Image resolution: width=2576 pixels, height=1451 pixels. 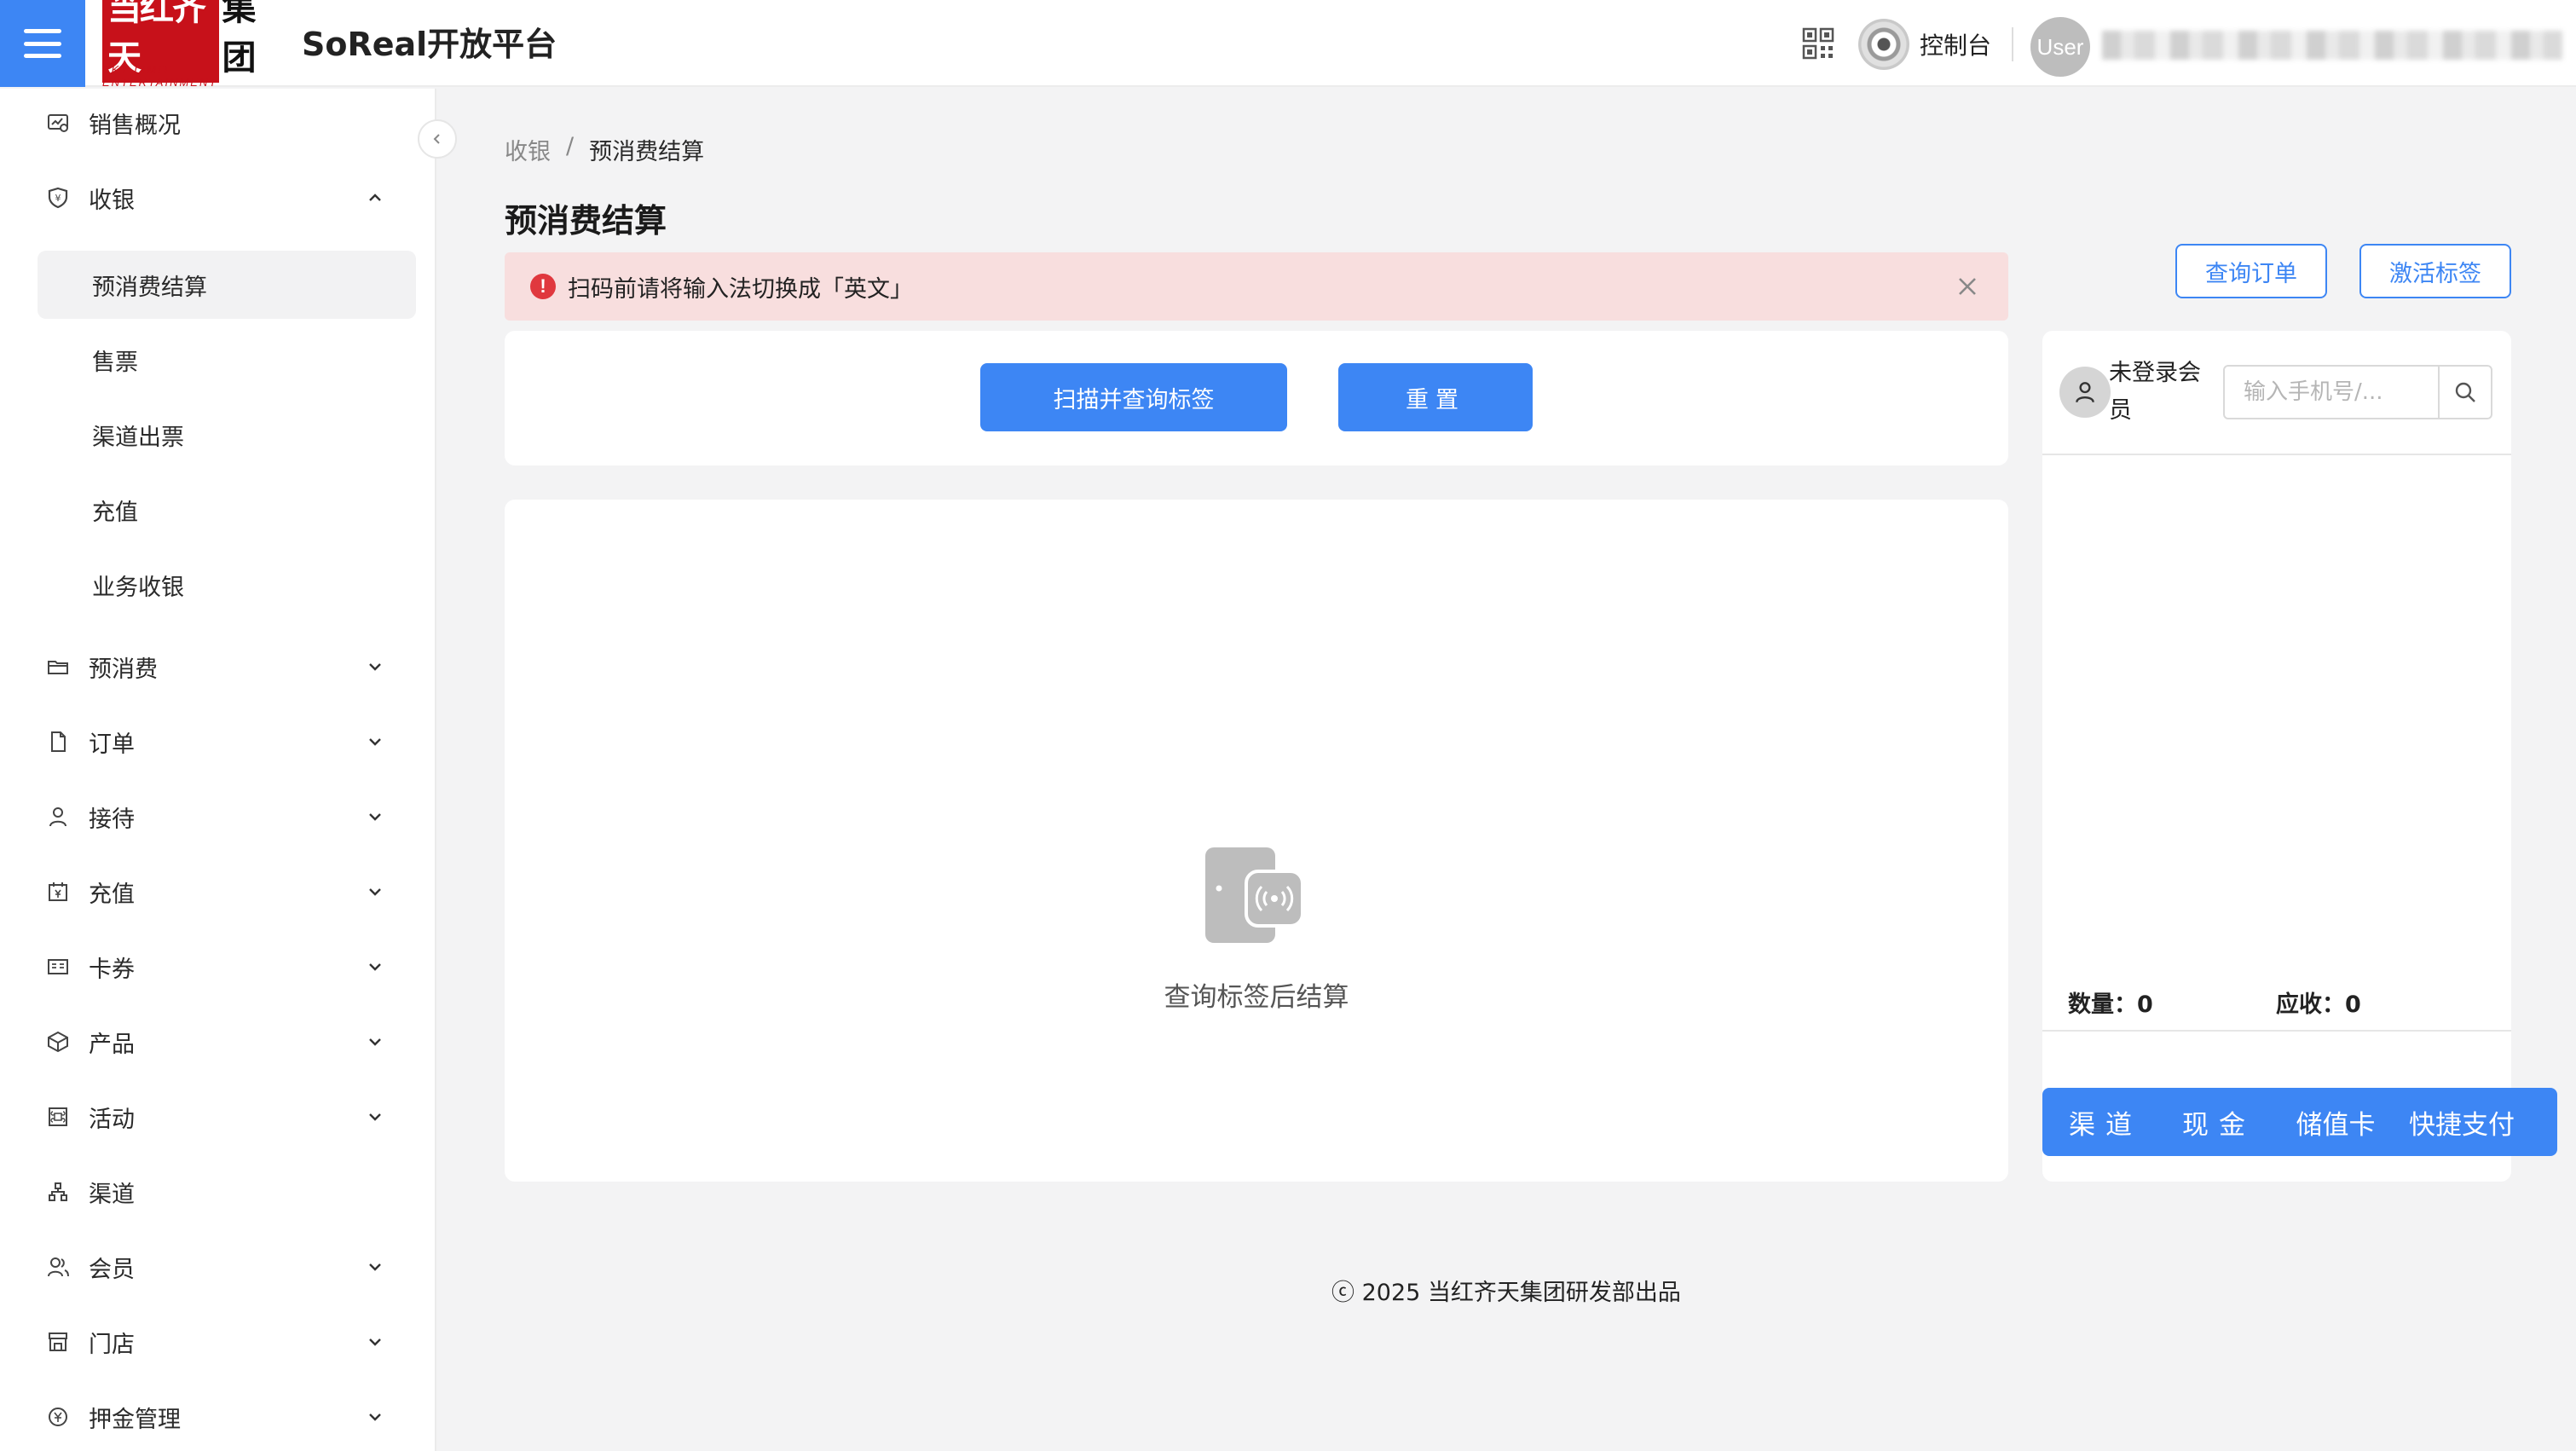 What do you see at coordinates (218, 892) in the screenshot?
I see `sidebar-item-topup: 充值` at bounding box center [218, 892].